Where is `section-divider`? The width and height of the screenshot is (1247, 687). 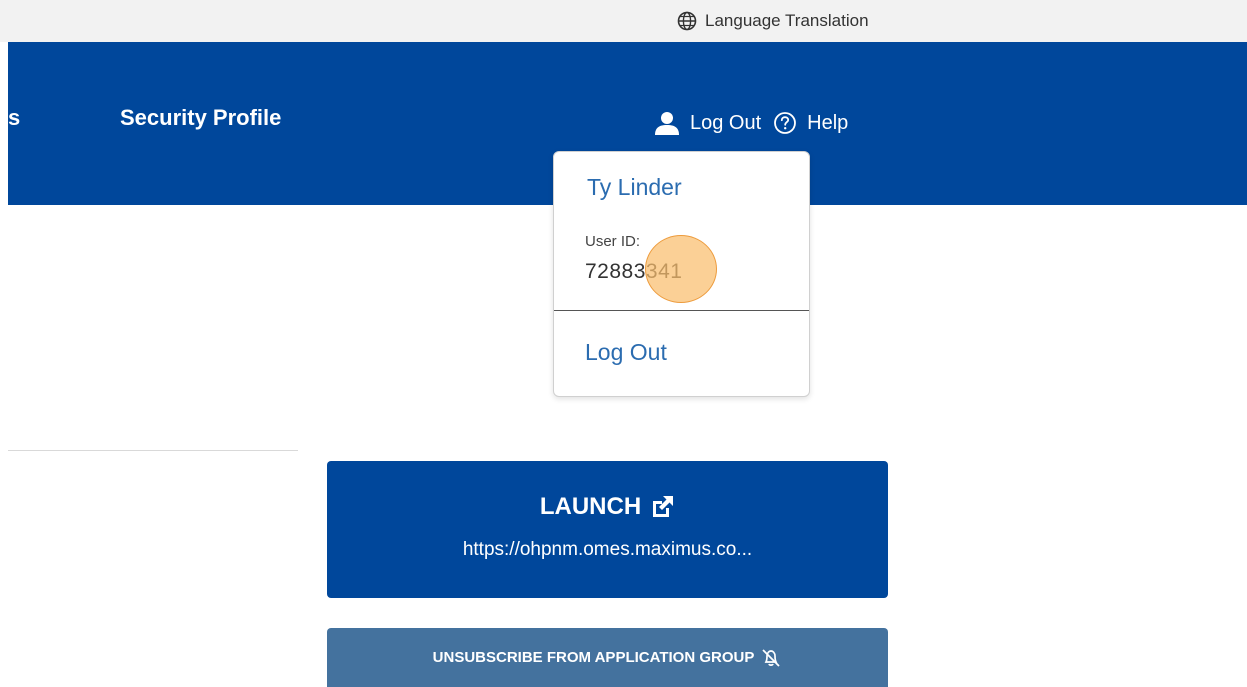
section-divider is located at coordinates (153, 450).